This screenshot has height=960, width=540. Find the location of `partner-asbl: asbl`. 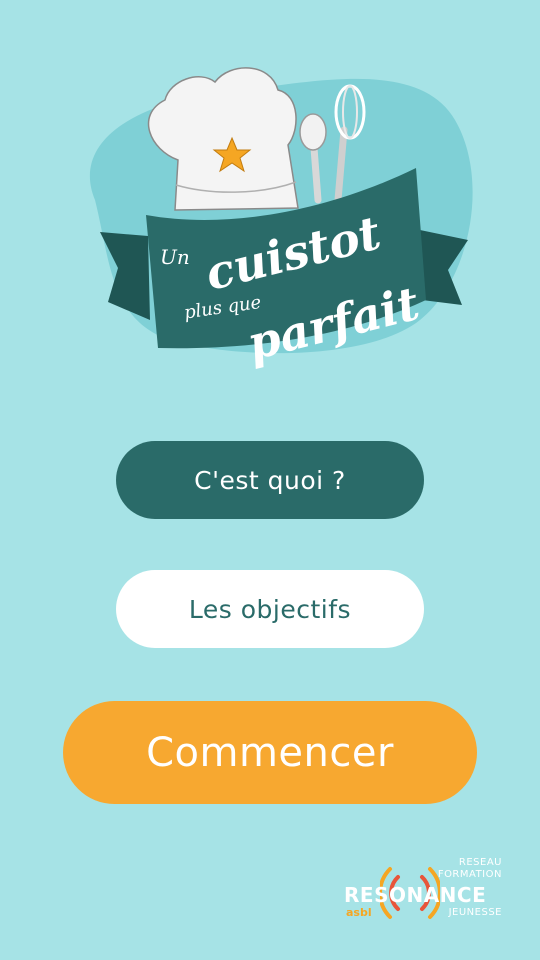

partner-asbl: asbl is located at coordinates (359, 912).